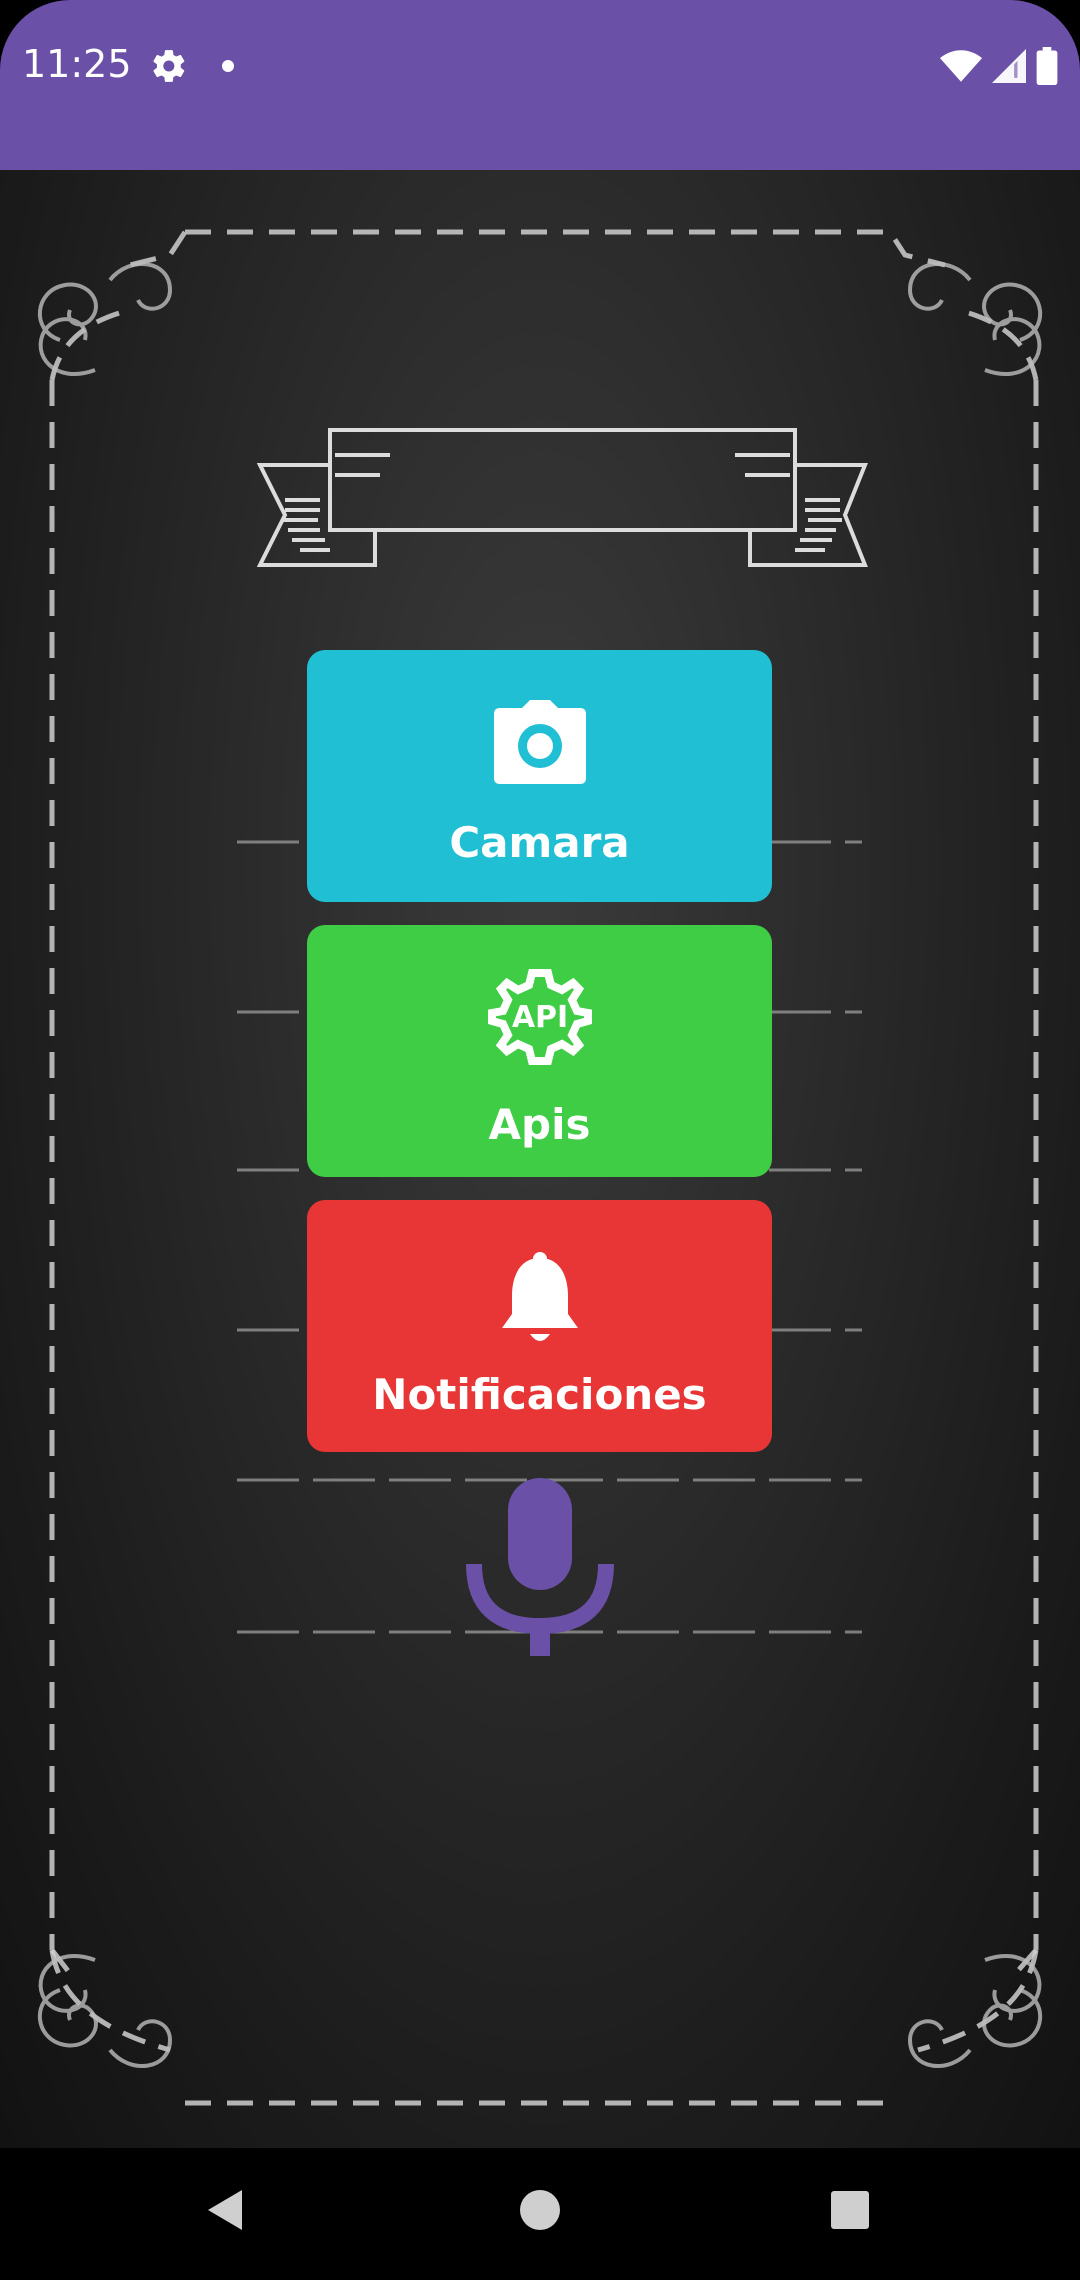  I want to click on microphone-icon, so click(540, 1567).